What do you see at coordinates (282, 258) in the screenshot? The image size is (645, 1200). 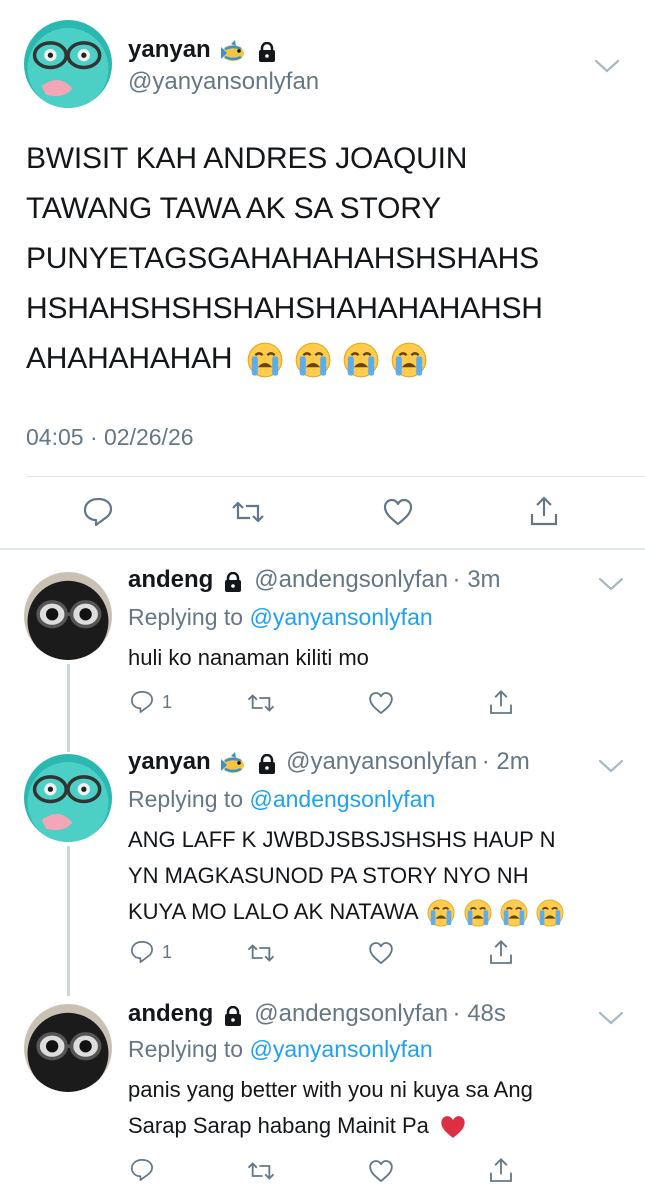 I see `tweet-text-line: PUNYETAGSGAHAHAHAHSHSHAHS` at bounding box center [282, 258].